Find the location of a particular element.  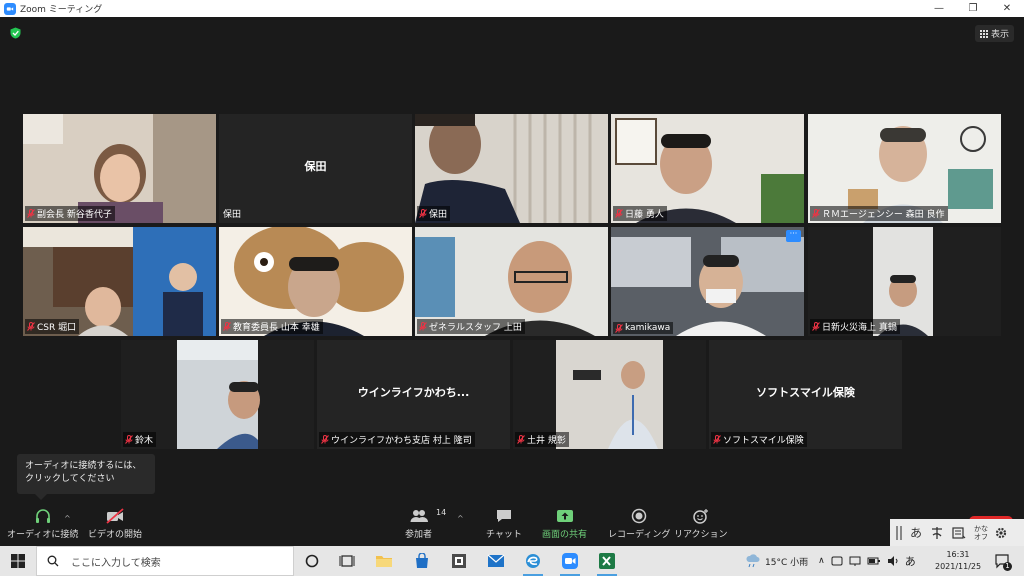

chat-label: チャット is located at coordinates (504, 535).